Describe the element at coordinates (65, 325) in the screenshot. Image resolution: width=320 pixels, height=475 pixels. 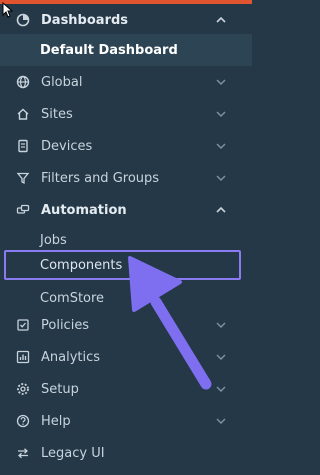
I see `sidebar-item-label: Policies` at that location.